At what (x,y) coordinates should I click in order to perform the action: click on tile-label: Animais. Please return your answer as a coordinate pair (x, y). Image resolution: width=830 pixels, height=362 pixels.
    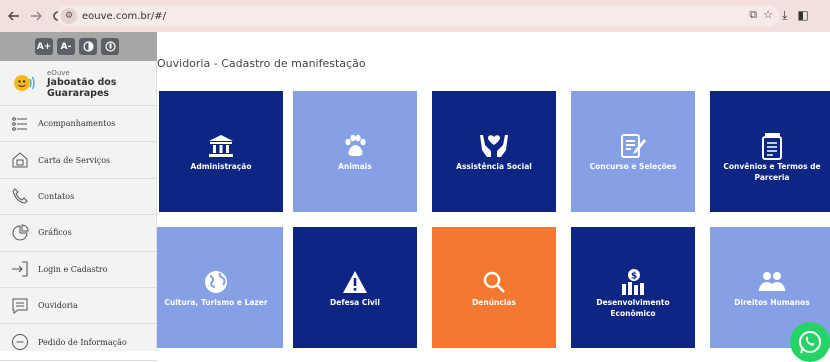
    Looking at the image, I should click on (355, 166).